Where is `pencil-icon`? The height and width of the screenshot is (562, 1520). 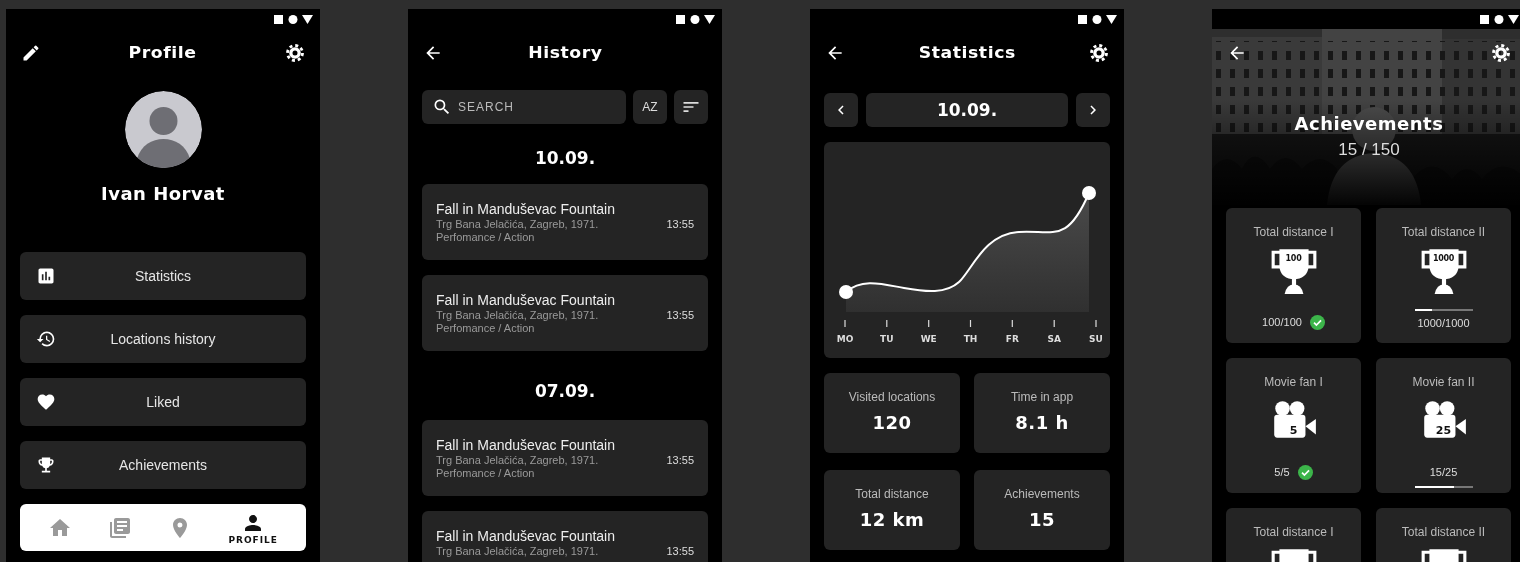
pencil-icon is located at coordinates (31, 53).